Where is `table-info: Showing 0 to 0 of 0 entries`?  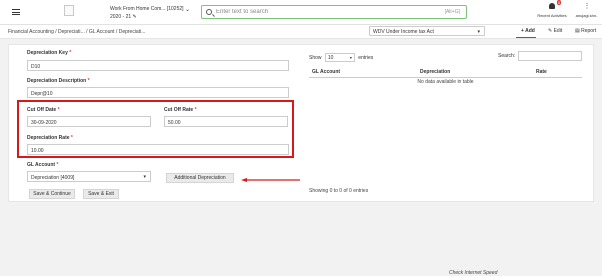 table-info: Showing 0 to 0 of 0 entries is located at coordinates (339, 191).